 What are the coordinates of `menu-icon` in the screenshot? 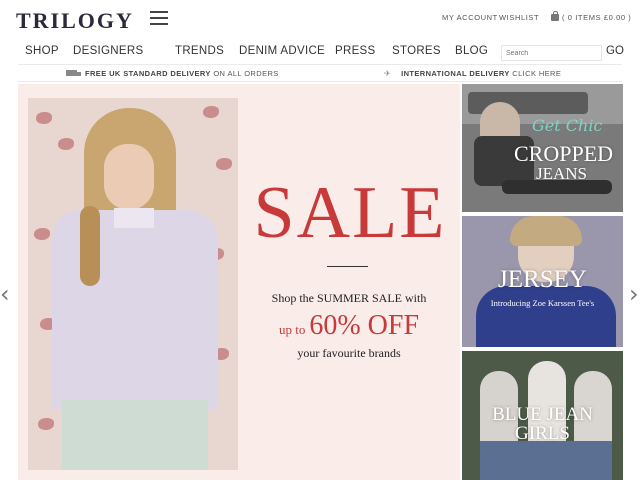 It's located at (159, 19).